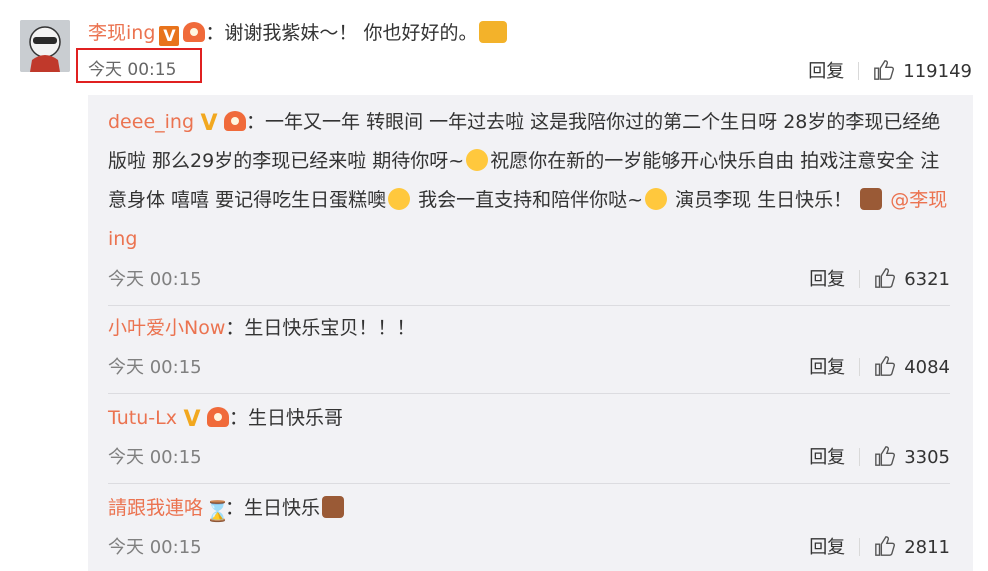  What do you see at coordinates (139, 65) in the screenshot?
I see `time-highlight-box` at bounding box center [139, 65].